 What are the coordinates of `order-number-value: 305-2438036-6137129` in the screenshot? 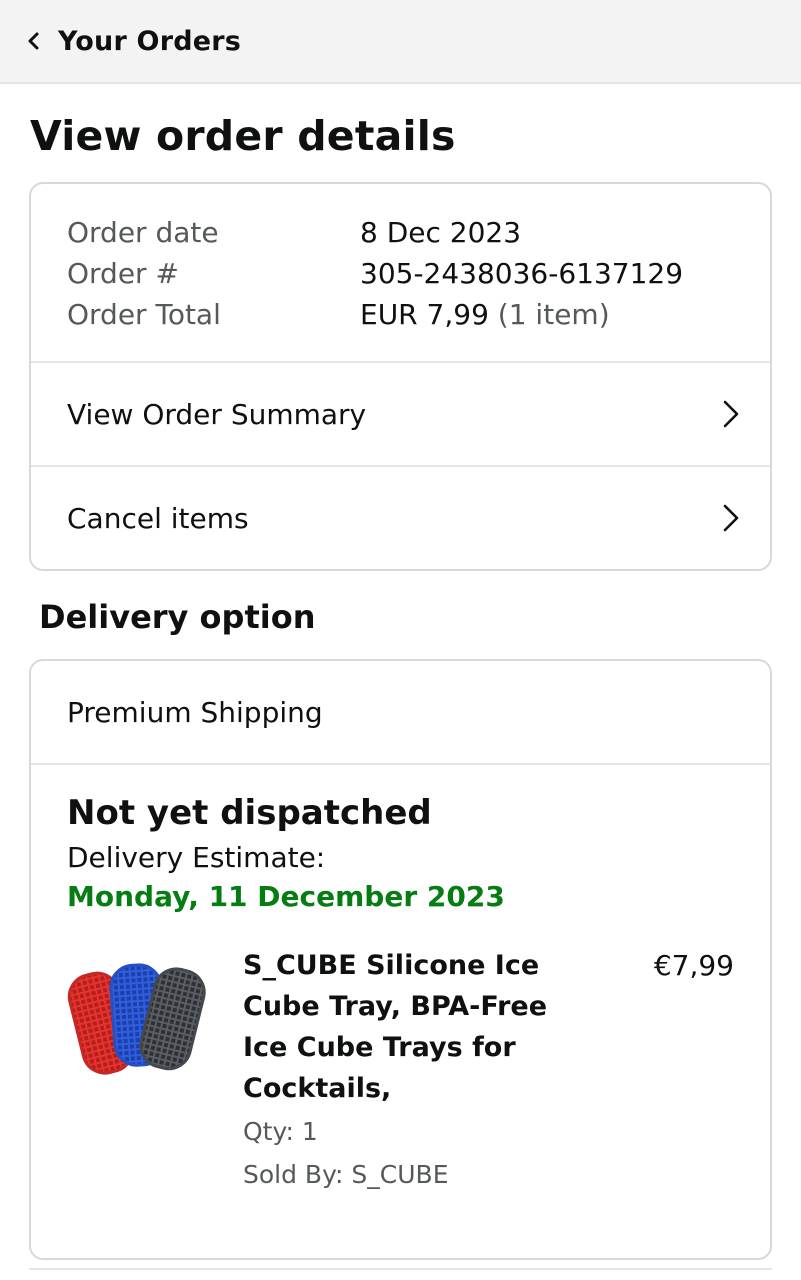 It's located at (522, 273).